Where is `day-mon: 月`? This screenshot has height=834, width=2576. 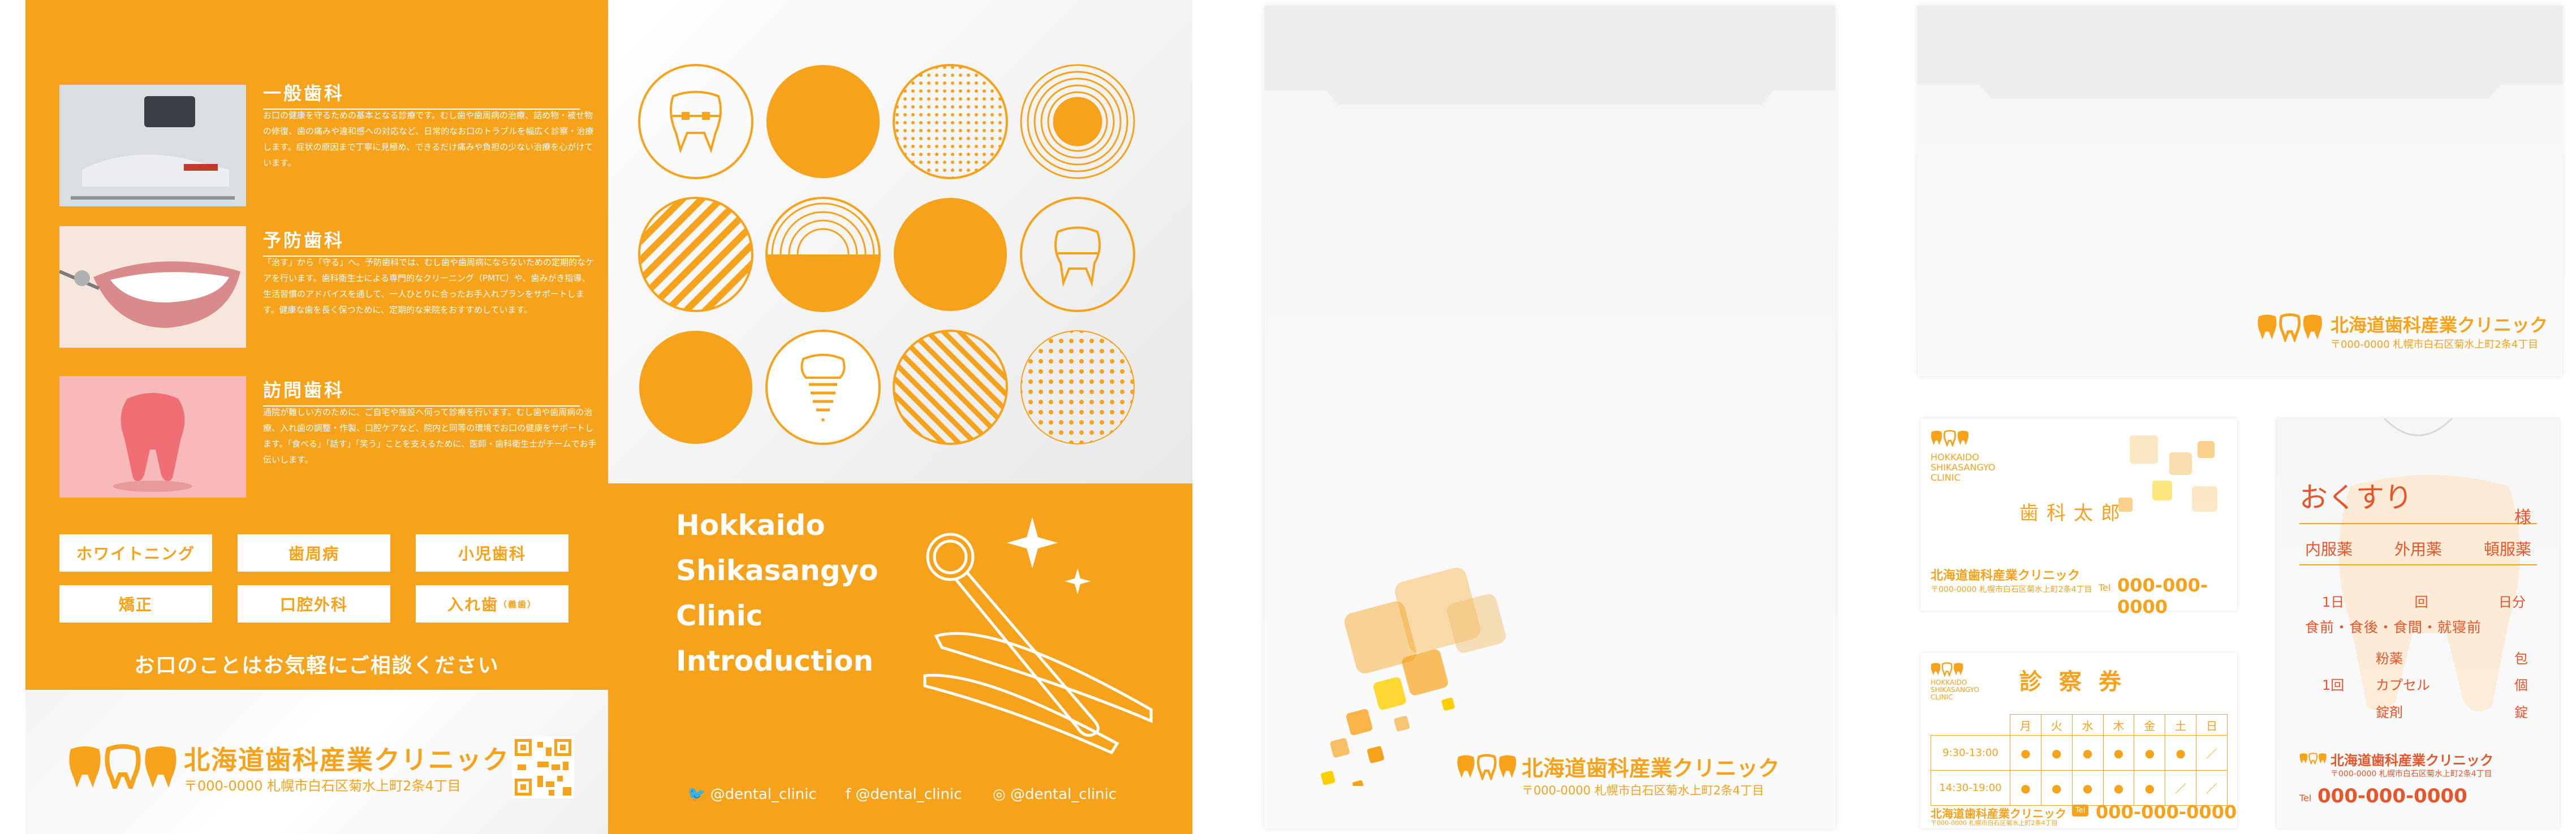 day-mon: 月 is located at coordinates (2025, 725).